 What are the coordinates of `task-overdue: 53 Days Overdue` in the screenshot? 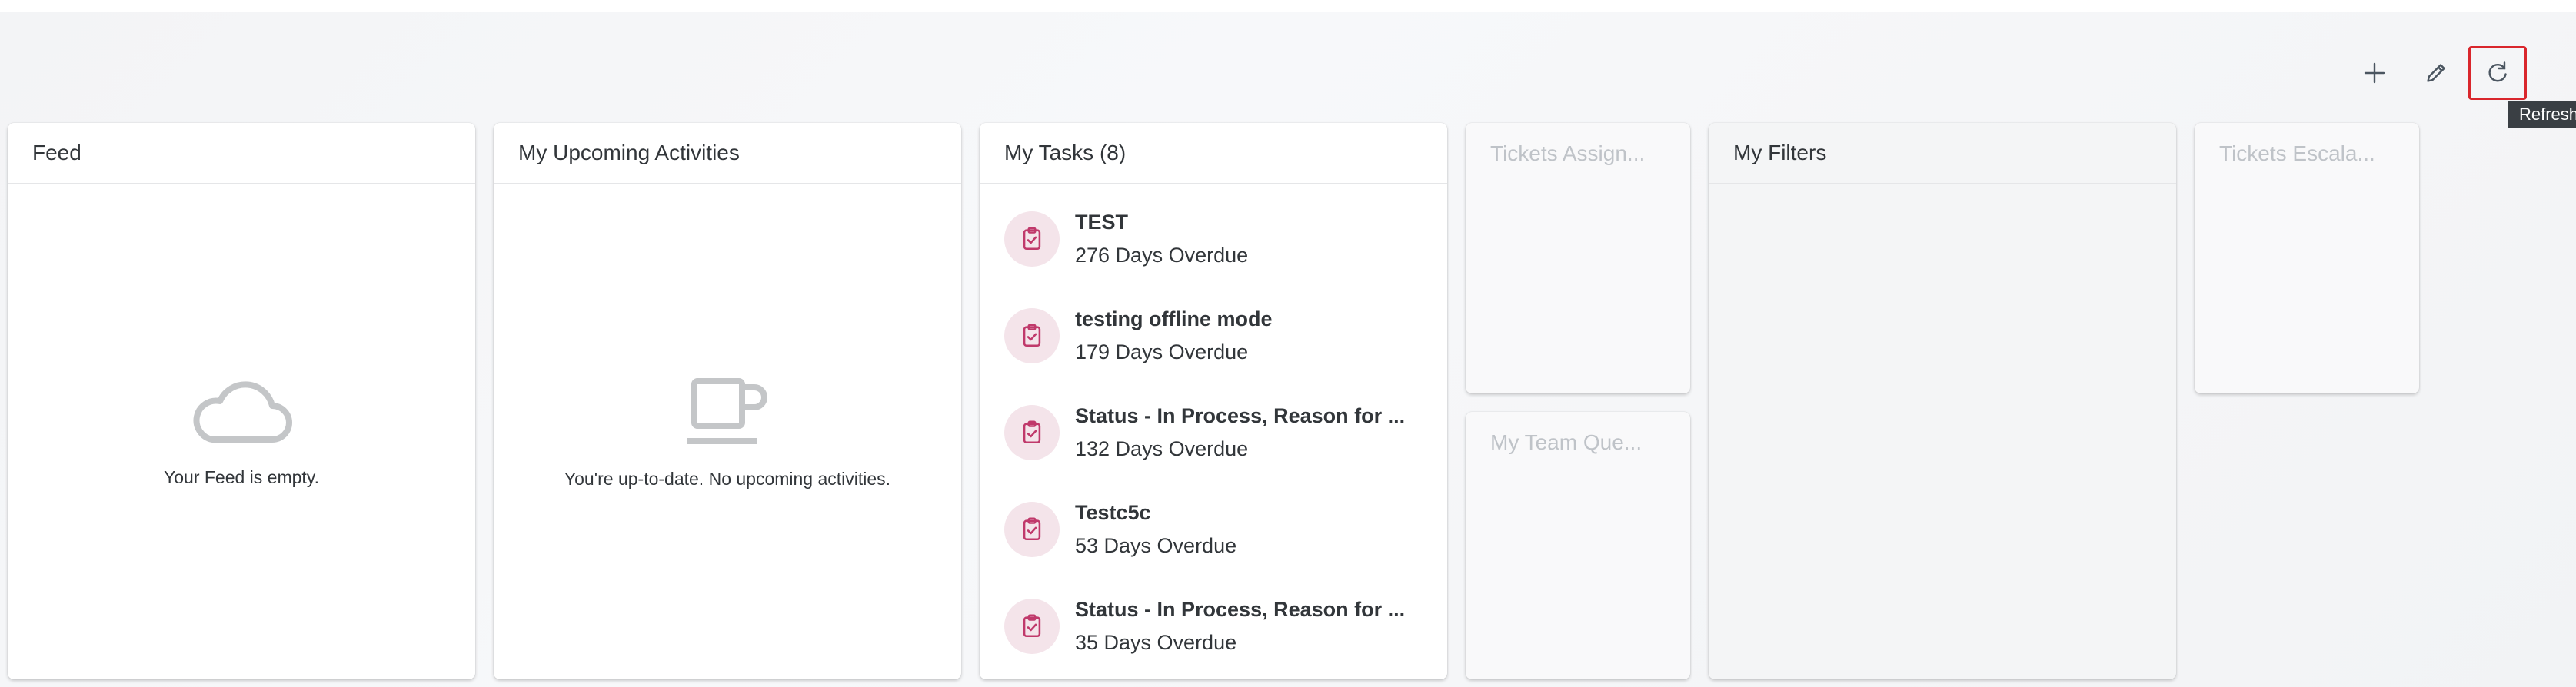 It's located at (1156, 545).